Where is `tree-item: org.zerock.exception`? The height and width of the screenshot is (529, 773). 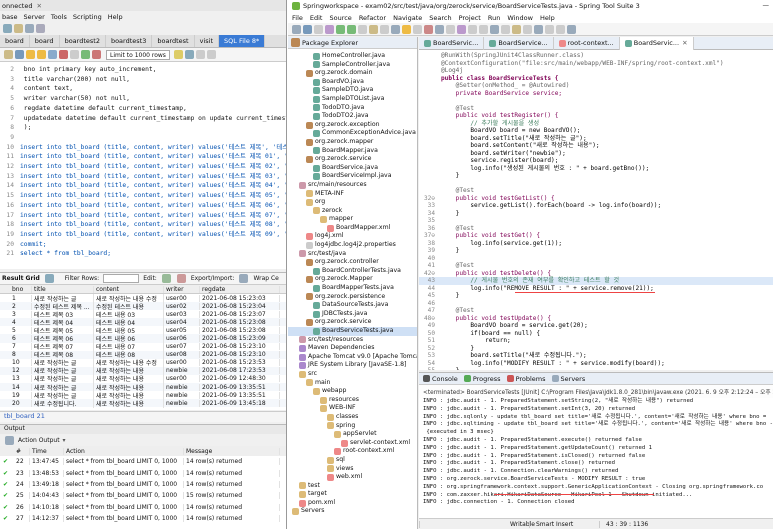 tree-item: org.zerock.exception is located at coordinates (352, 125).